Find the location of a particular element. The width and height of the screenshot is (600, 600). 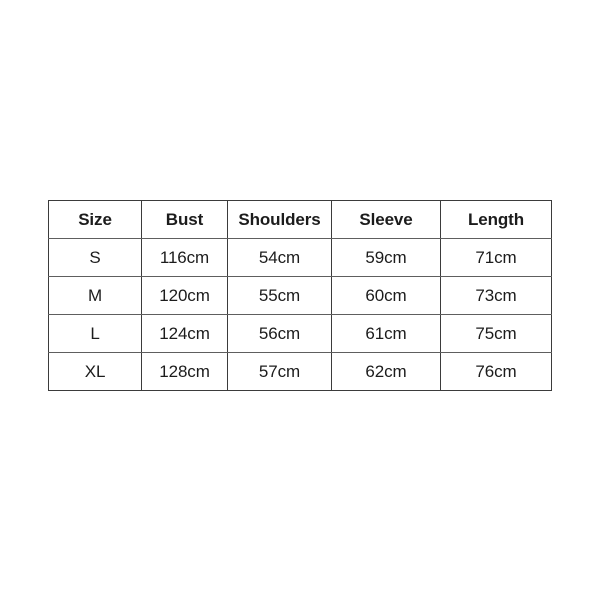

cell-length: 73cm is located at coordinates (496, 295).